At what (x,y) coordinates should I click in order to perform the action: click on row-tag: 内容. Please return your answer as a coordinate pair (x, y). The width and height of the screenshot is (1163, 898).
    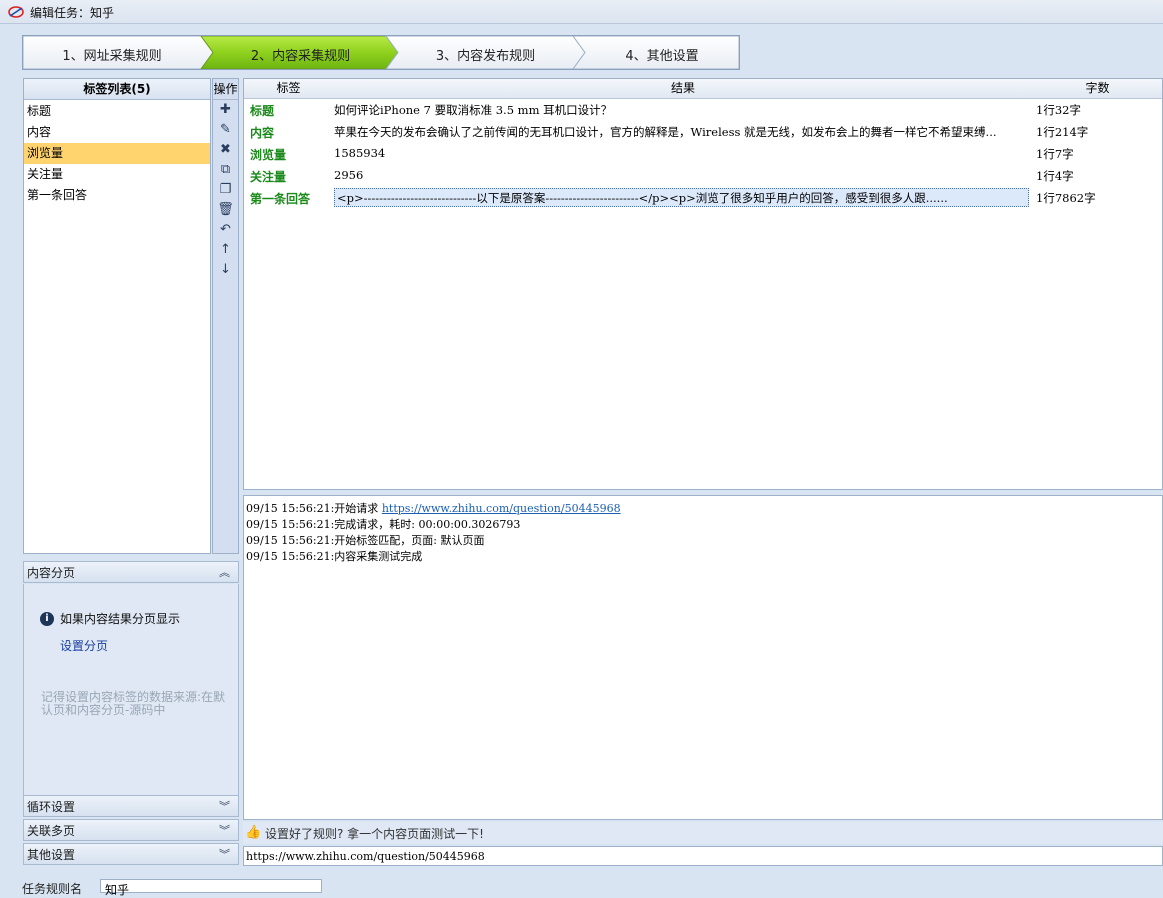
    Looking at the image, I should click on (262, 133).